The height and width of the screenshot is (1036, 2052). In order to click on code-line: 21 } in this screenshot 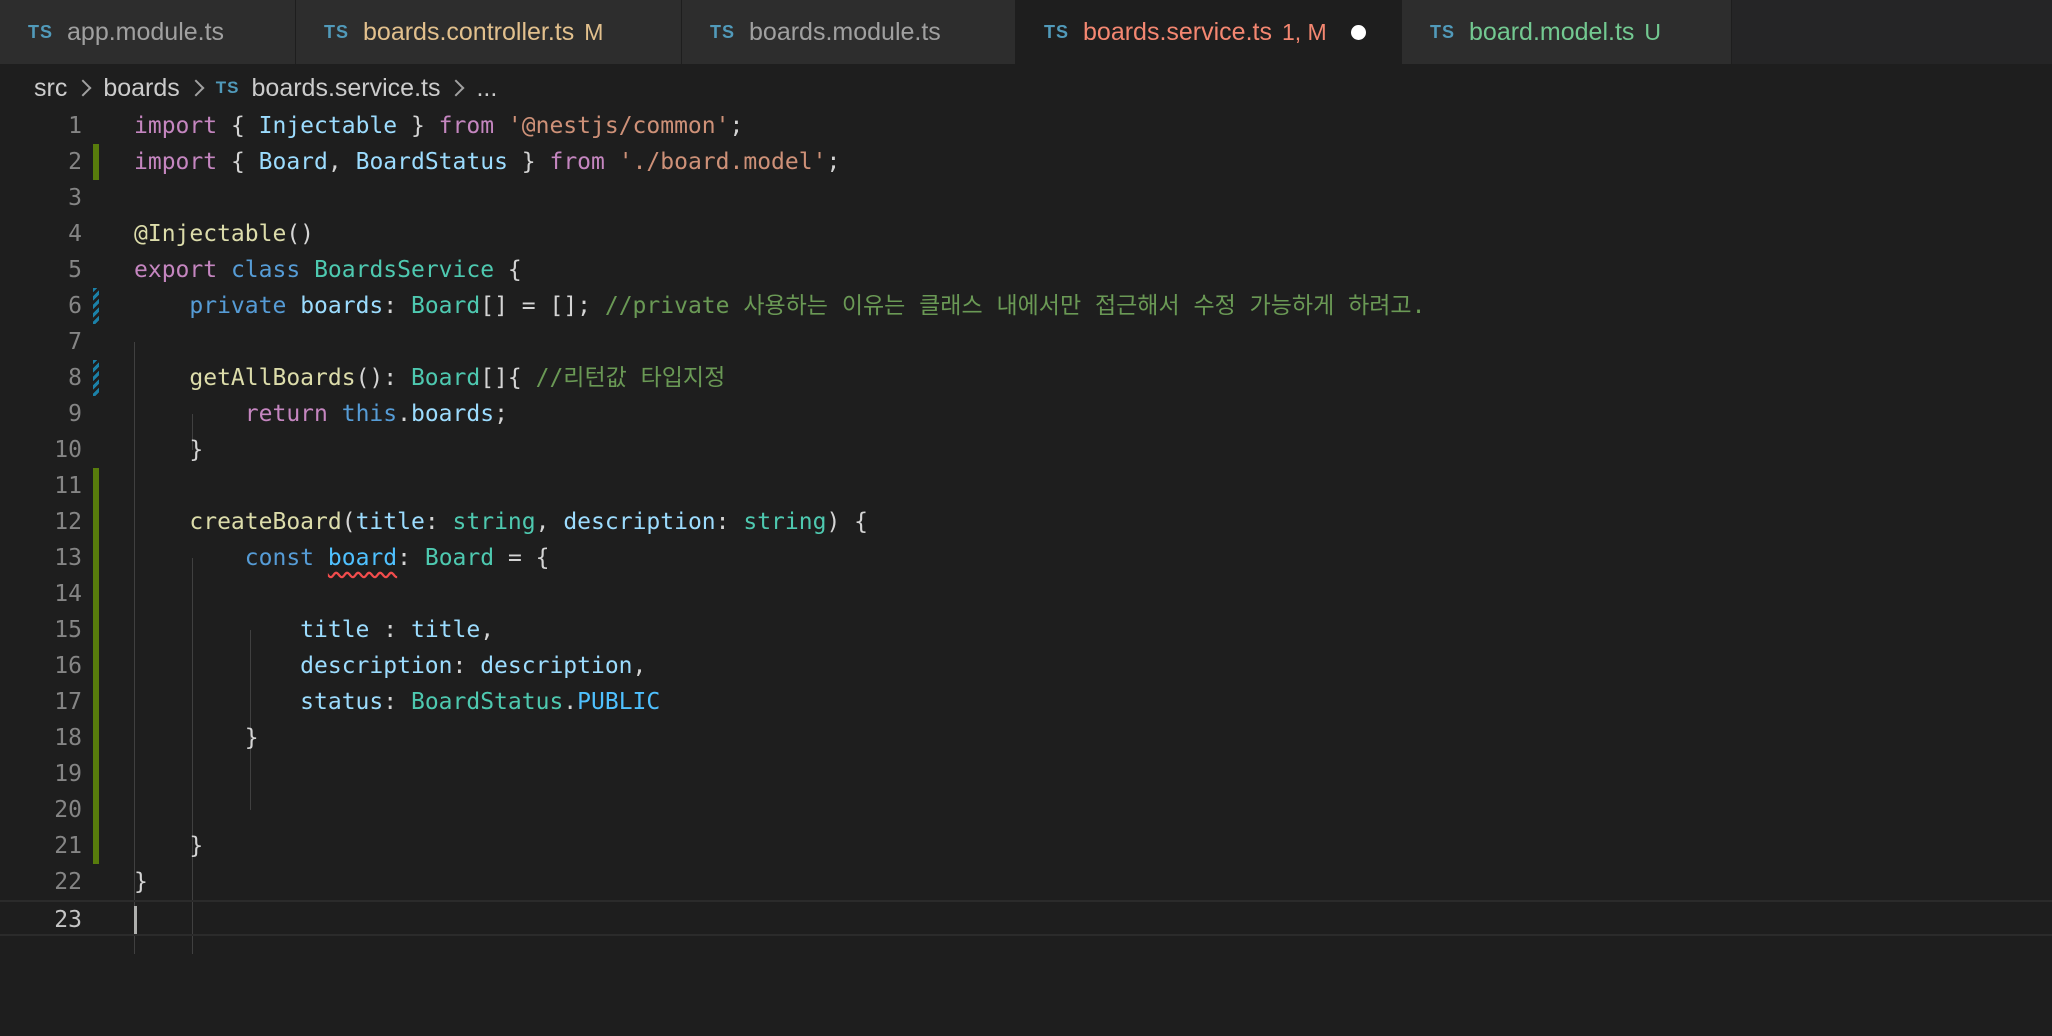, I will do `click(1026, 846)`.